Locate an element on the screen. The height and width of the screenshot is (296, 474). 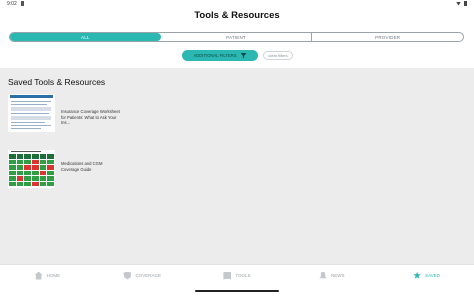
battery-icon is located at coordinates (465, 3).